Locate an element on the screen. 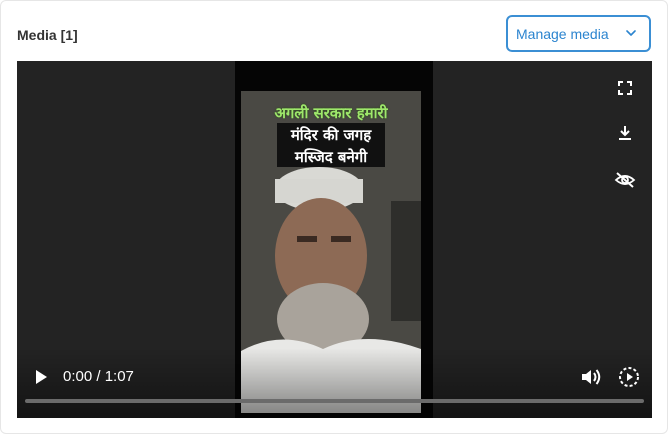 The image size is (668, 434). manage-media-label: Manage media is located at coordinates (562, 33).